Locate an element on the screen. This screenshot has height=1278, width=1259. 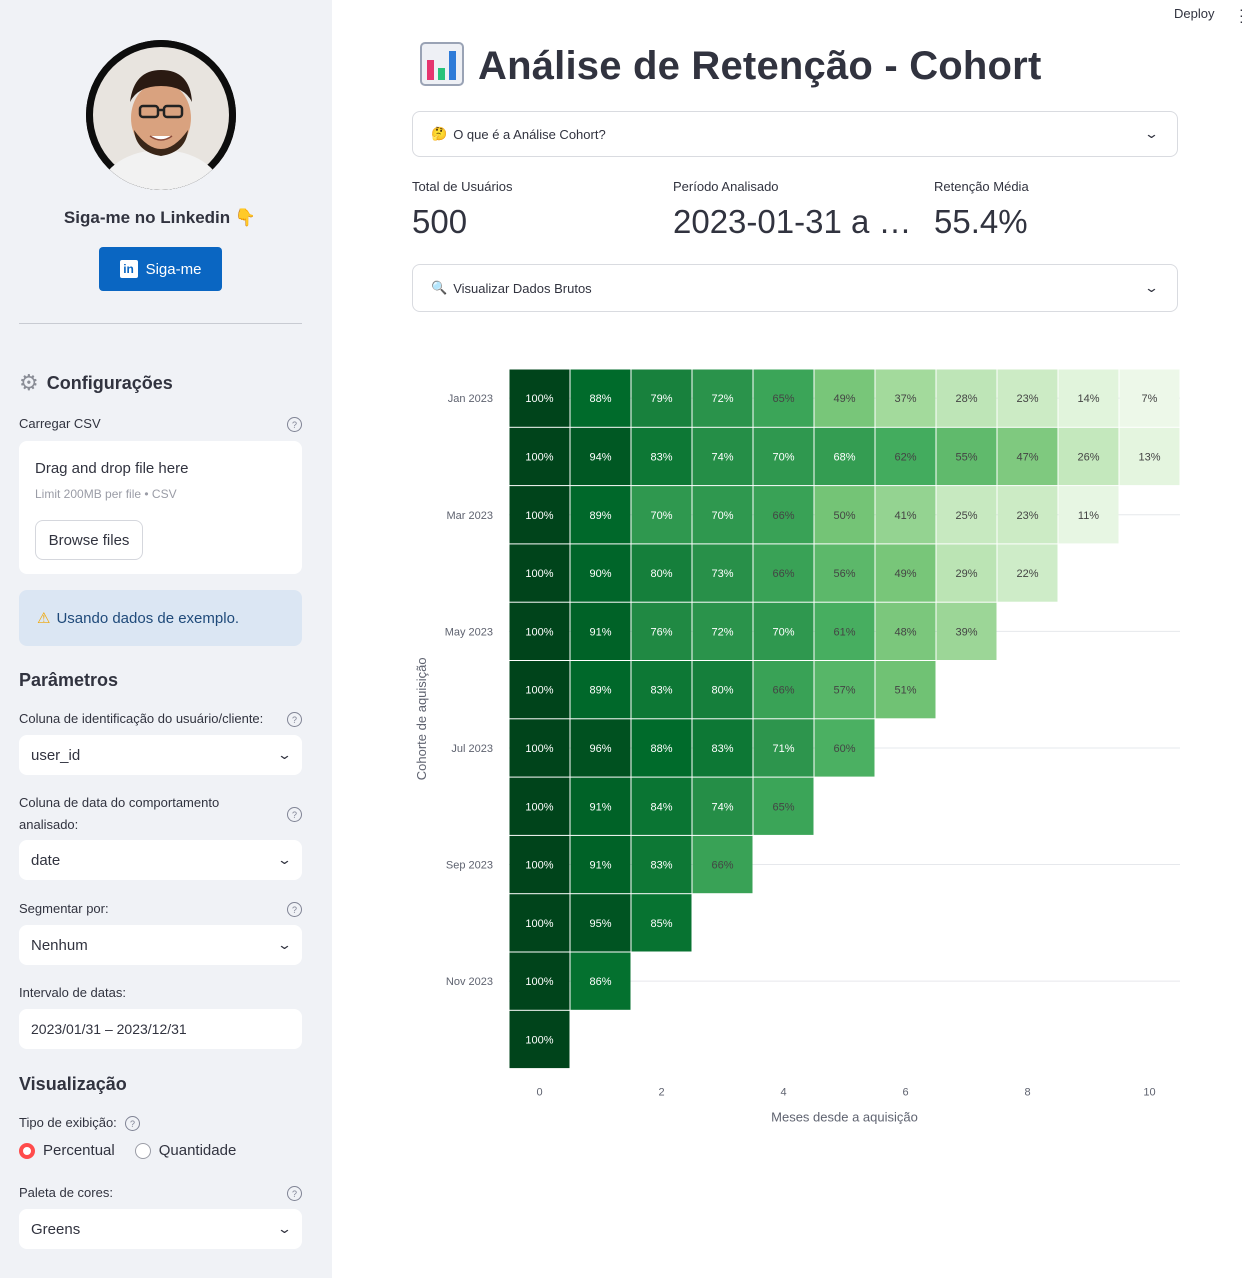
heatmap-cell-label: 85% is located at coordinates (661, 924).